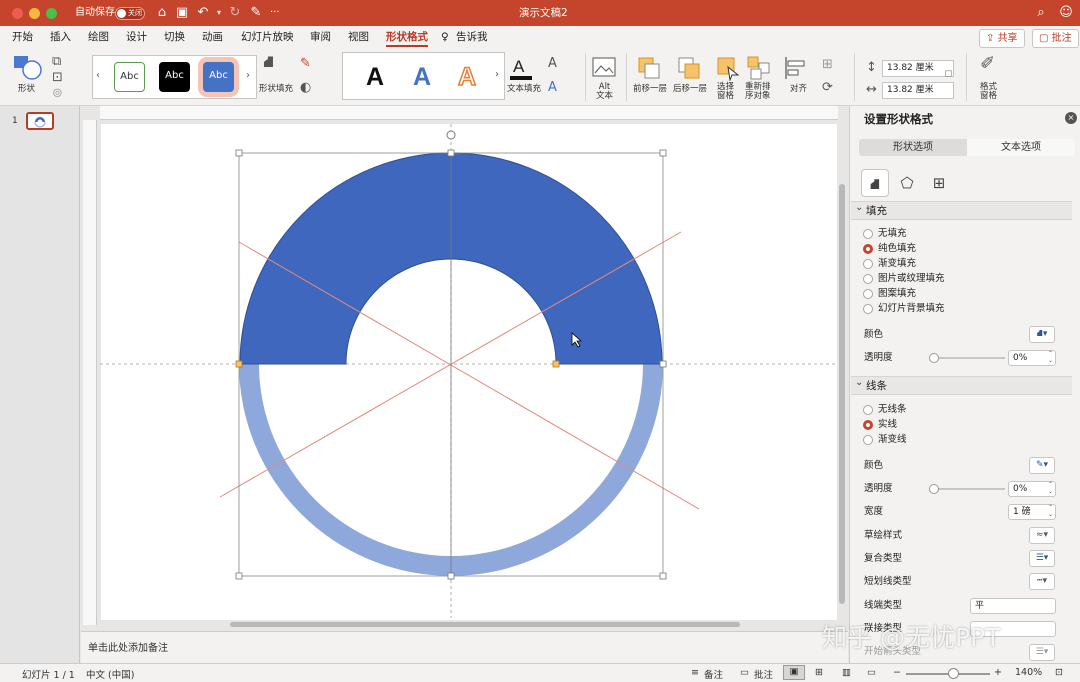 The width and height of the screenshot is (1080, 682). Describe the element at coordinates (868, 425) in the screenshot. I see `radio-solid-line` at that location.